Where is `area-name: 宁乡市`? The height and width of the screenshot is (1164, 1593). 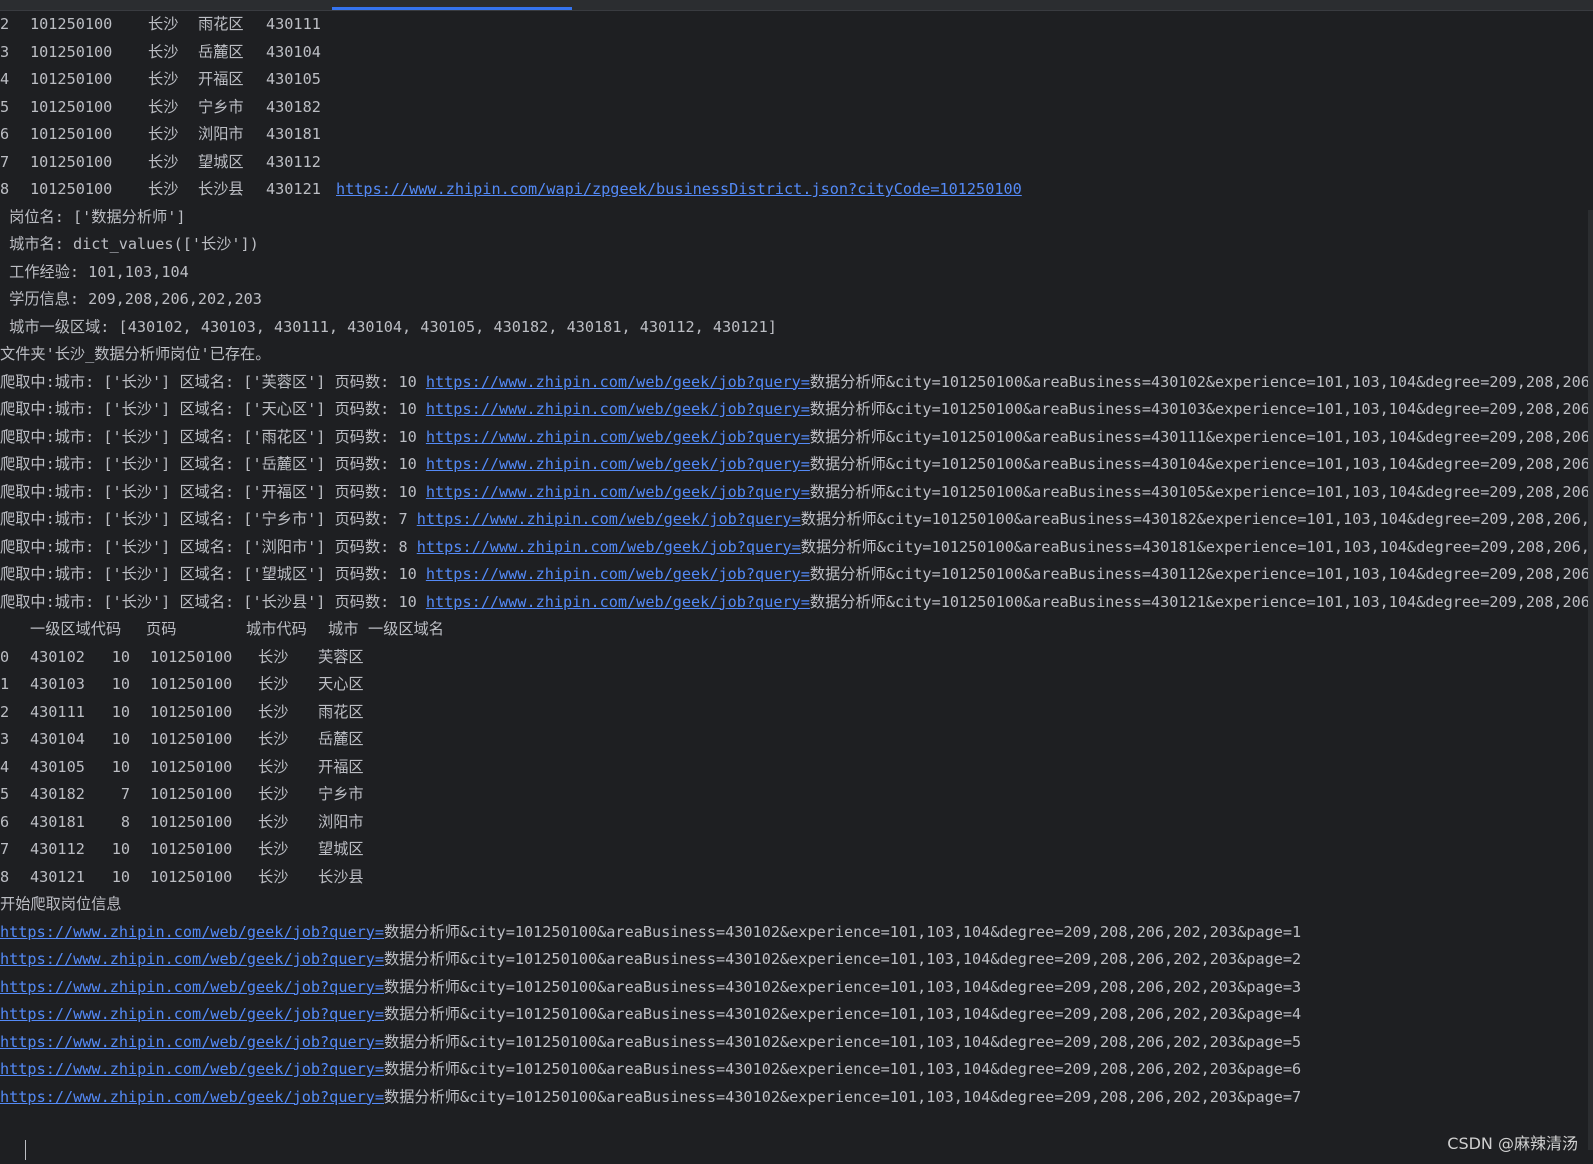 area-name: 宁乡市 is located at coordinates (221, 106).